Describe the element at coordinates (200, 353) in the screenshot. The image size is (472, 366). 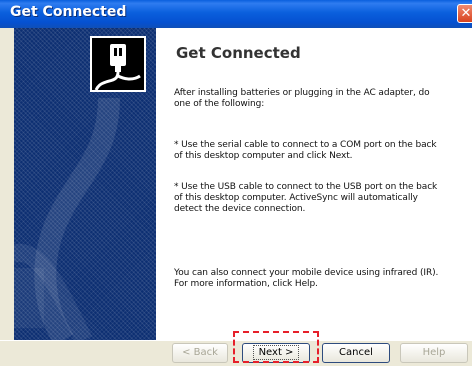
I see `back-button: < Back` at that location.